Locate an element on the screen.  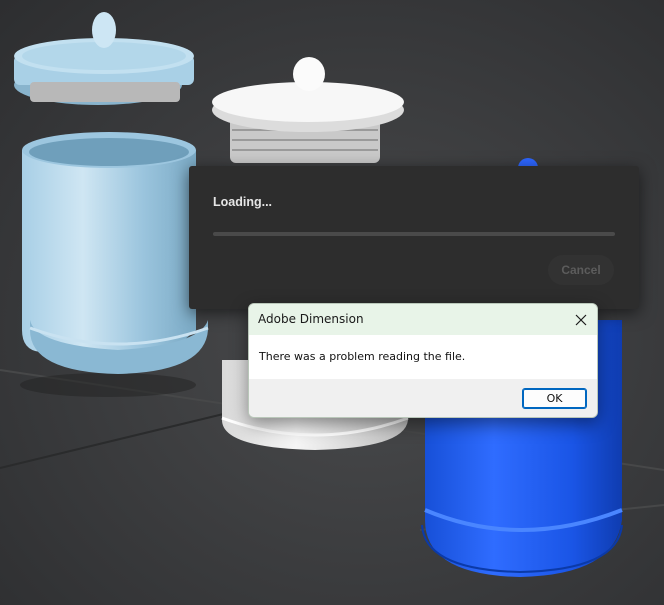
ok-button: OK is located at coordinates (554, 398).